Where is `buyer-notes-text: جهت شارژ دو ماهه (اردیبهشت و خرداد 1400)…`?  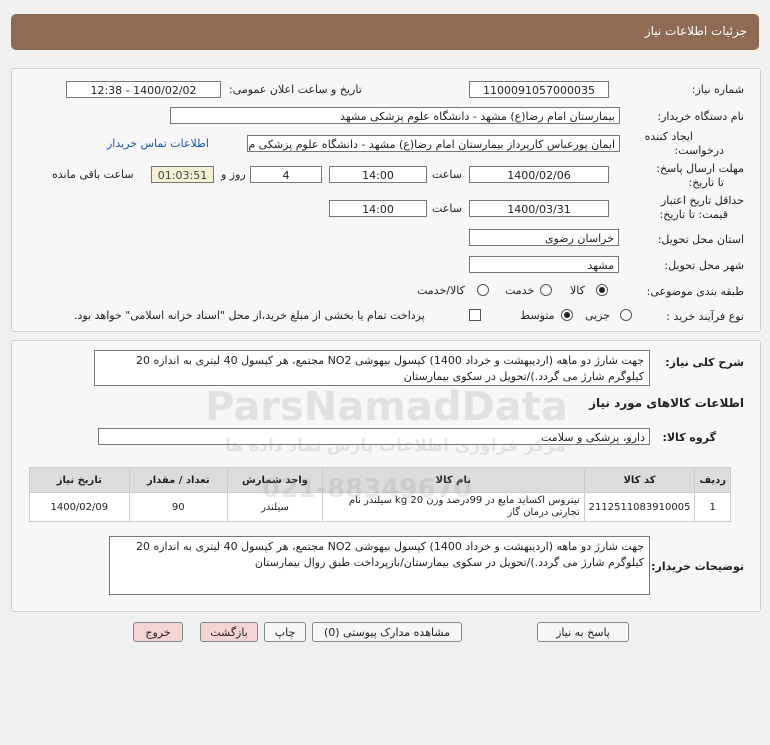 buyer-notes-text: جهت شارژ دو ماهه (اردیبهشت و خرداد 1400)… is located at coordinates (379, 565).